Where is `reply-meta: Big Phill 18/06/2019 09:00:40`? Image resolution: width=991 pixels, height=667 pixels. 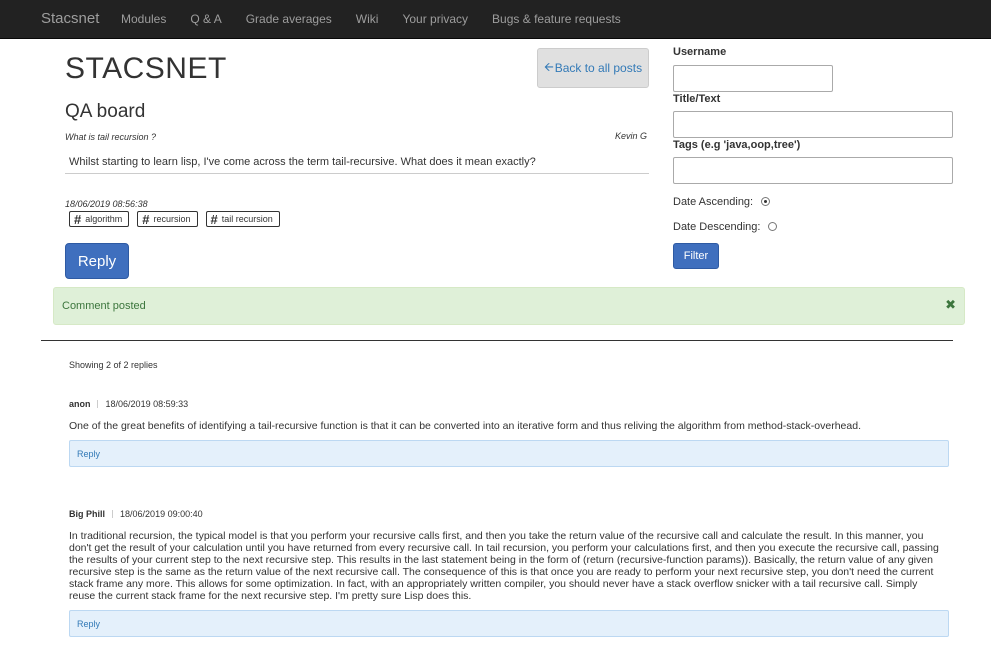
reply-meta: Big Phill 18/06/2019 09:00:40 is located at coordinates (136, 514).